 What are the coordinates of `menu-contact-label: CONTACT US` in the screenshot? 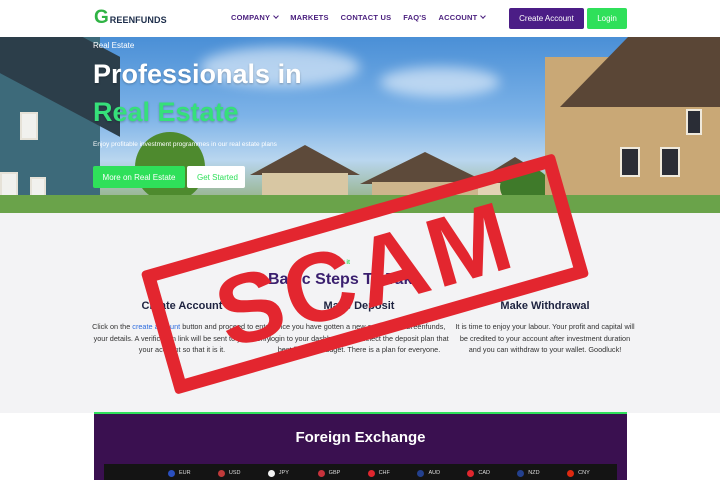 It's located at (366, 17).